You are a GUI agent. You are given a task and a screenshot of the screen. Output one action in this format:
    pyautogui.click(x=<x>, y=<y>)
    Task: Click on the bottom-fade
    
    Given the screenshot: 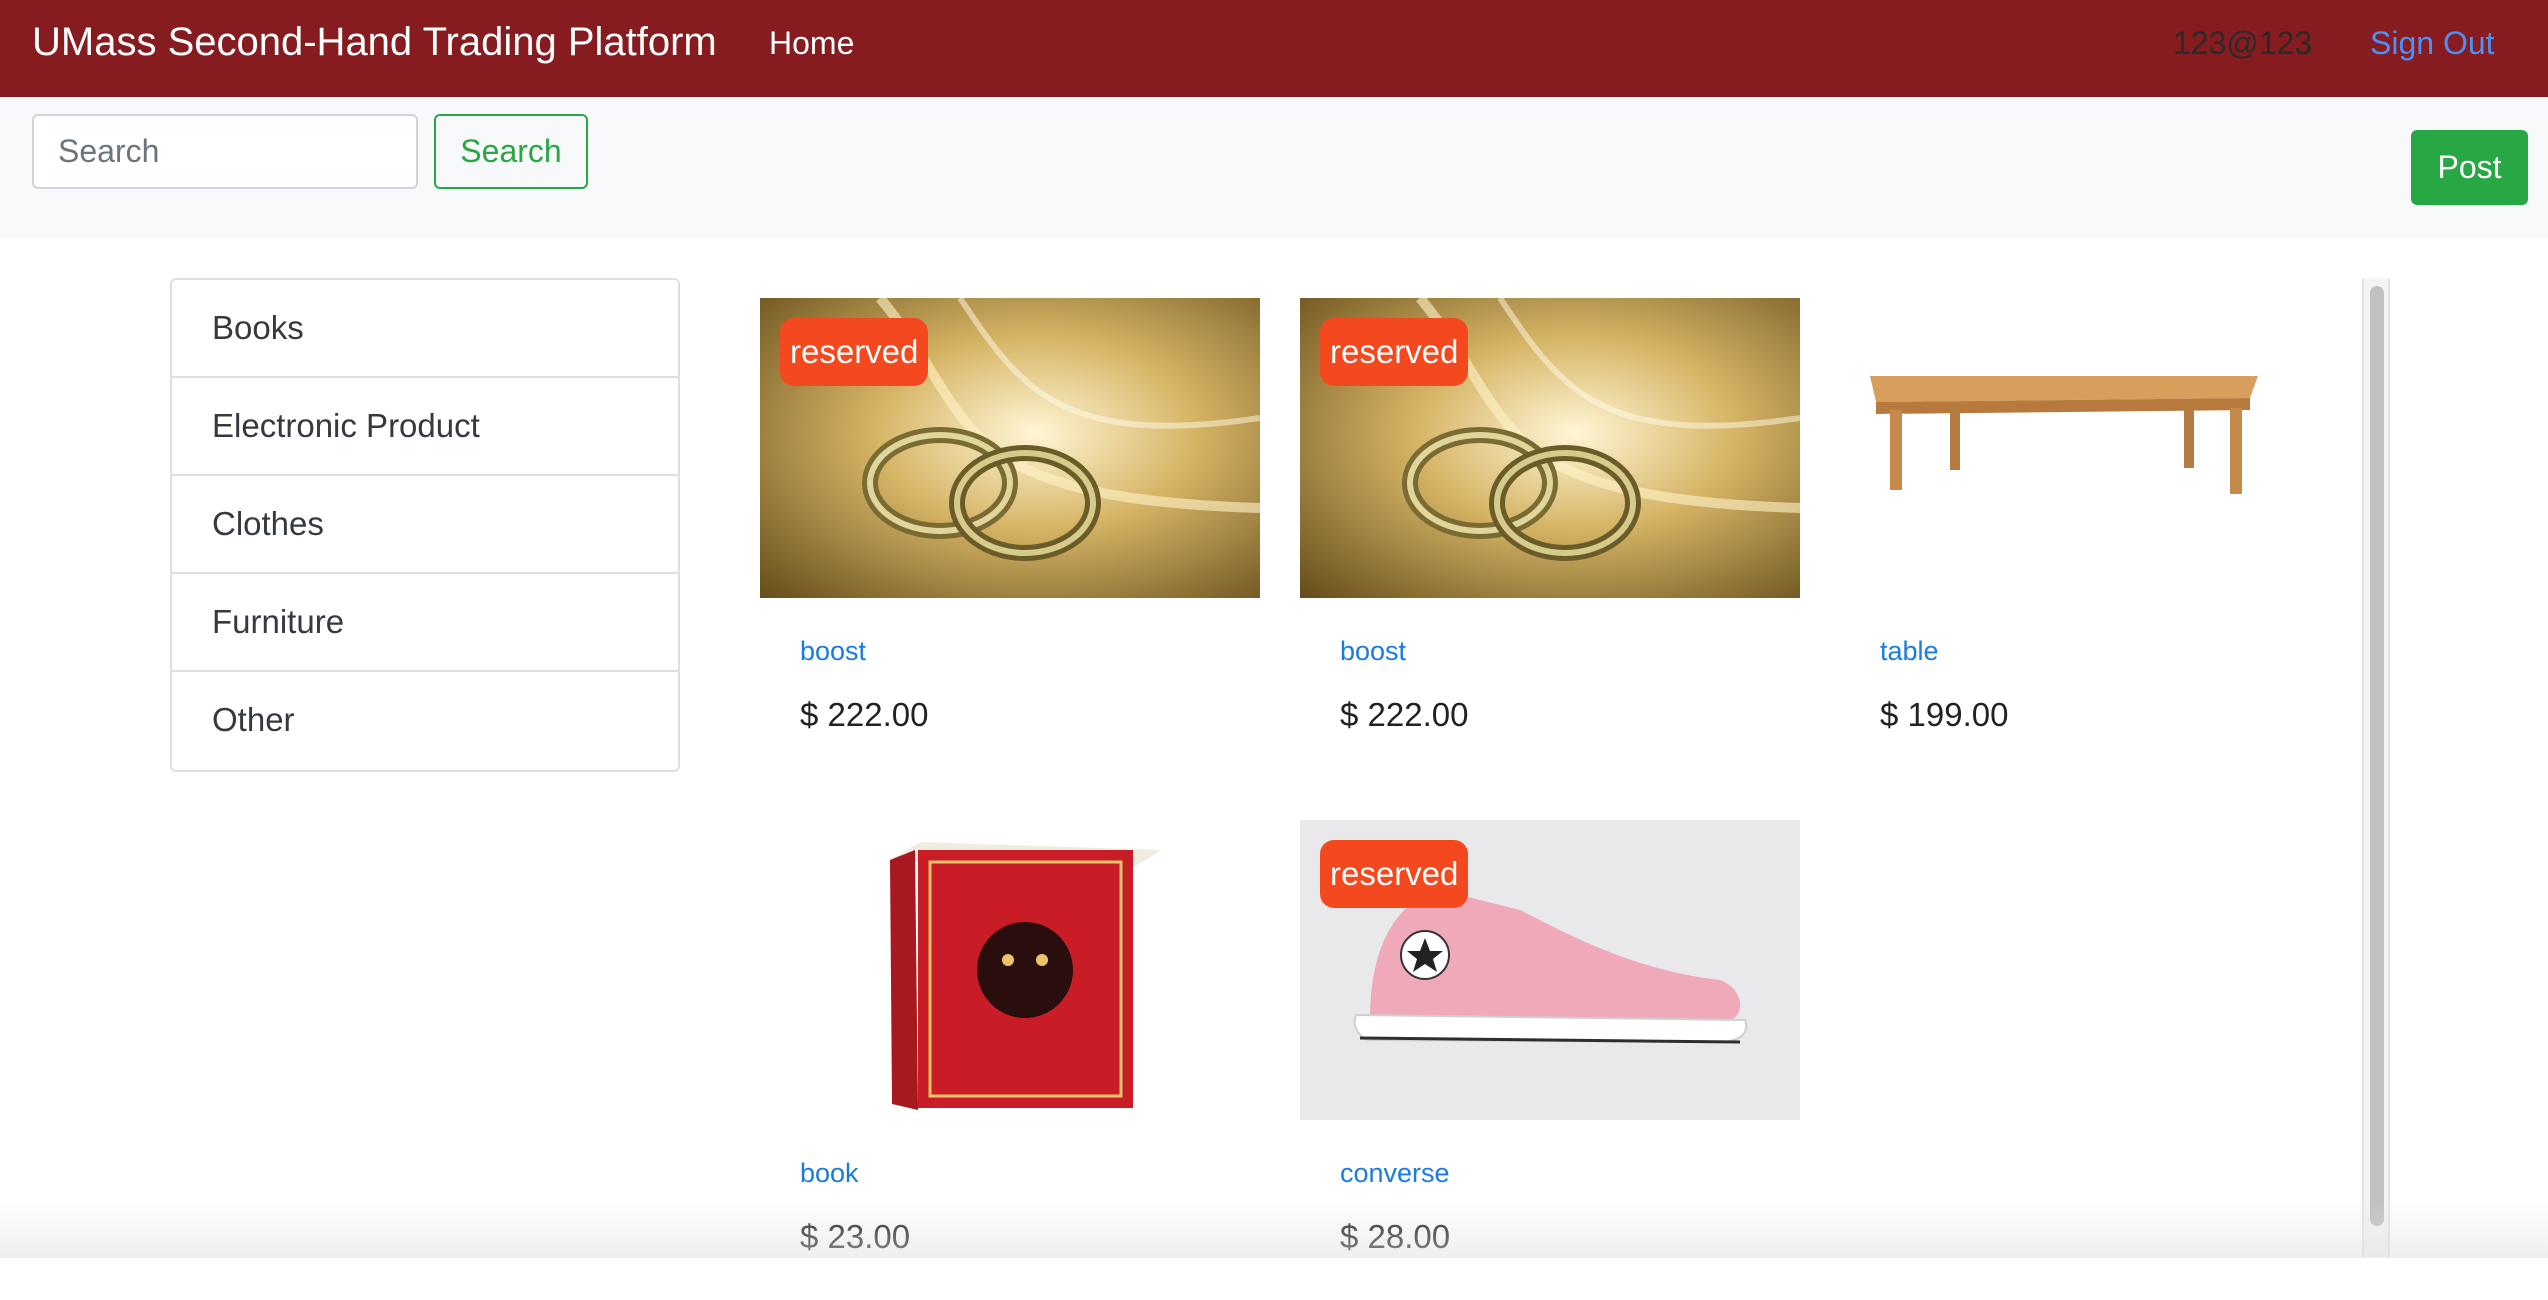 What is the action you would take?
    pyautogui.click(x=1274, y=1229)
    